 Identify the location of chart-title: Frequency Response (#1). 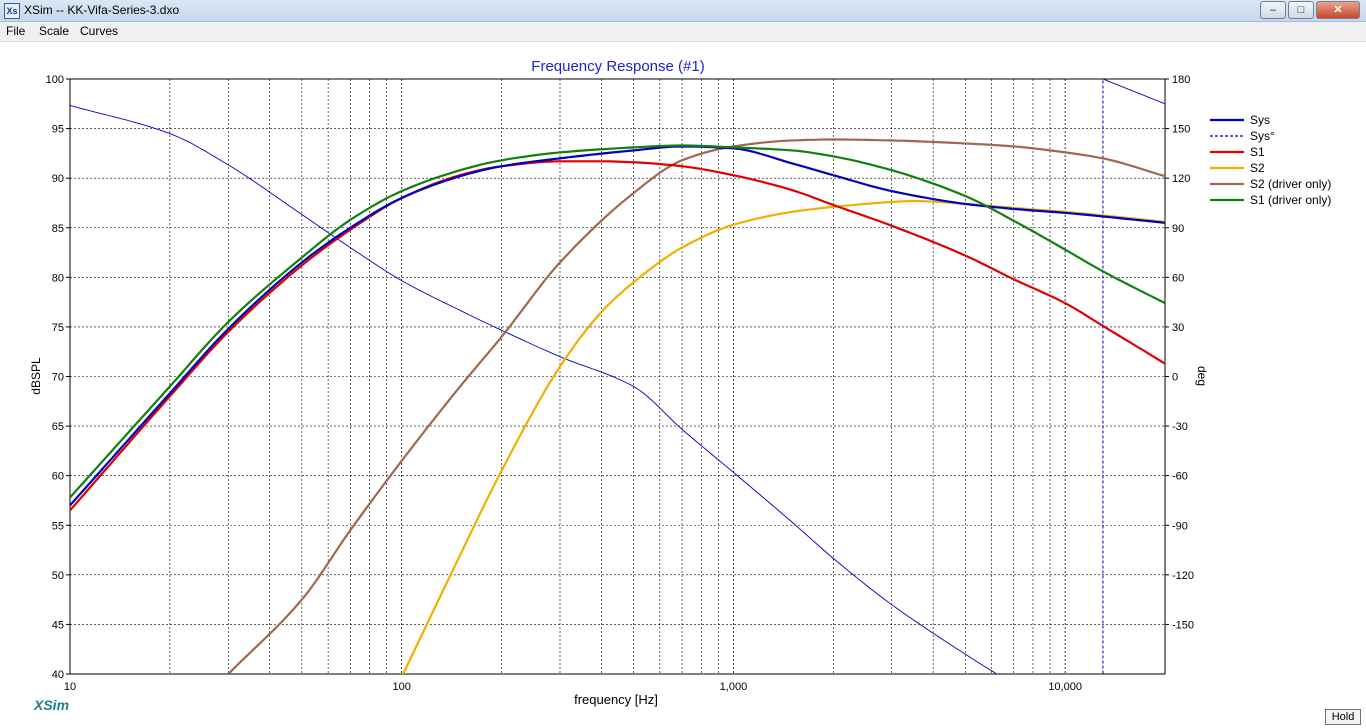
(617, 66).